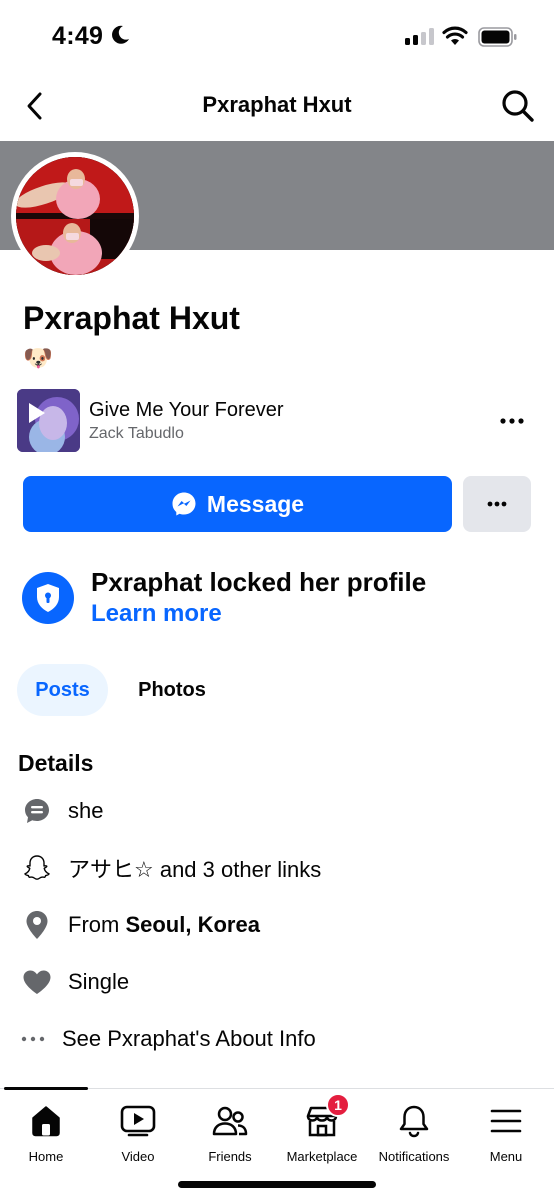 This screenshot has width=554, height=1200. What do you see at coordinates (230, 1121) in the screenshot?
I see `friends-icon` at bounding box center [230, 1121].